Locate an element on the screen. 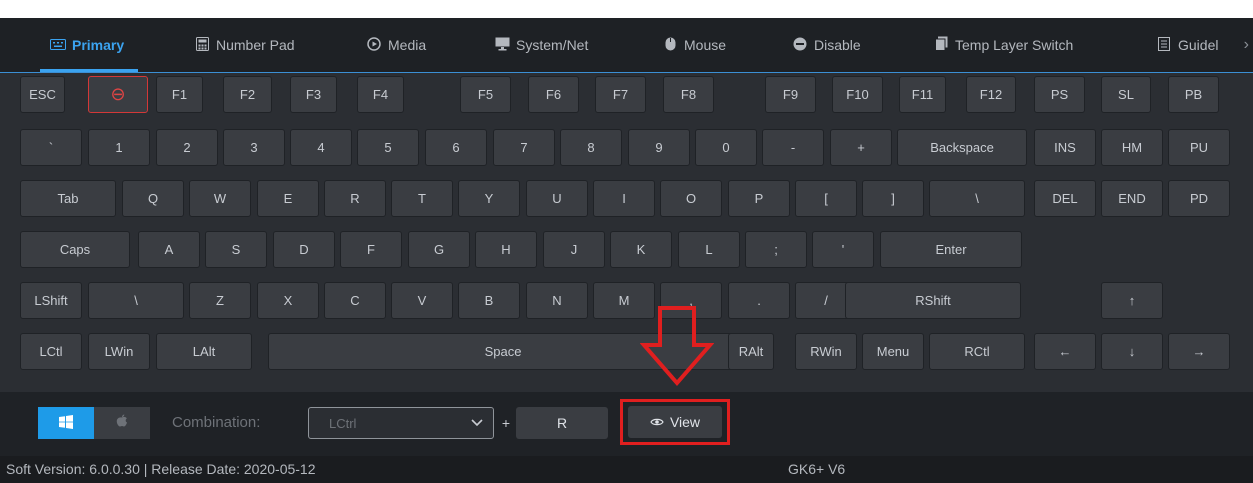  key-p: P is located at coordinates (759, 198).